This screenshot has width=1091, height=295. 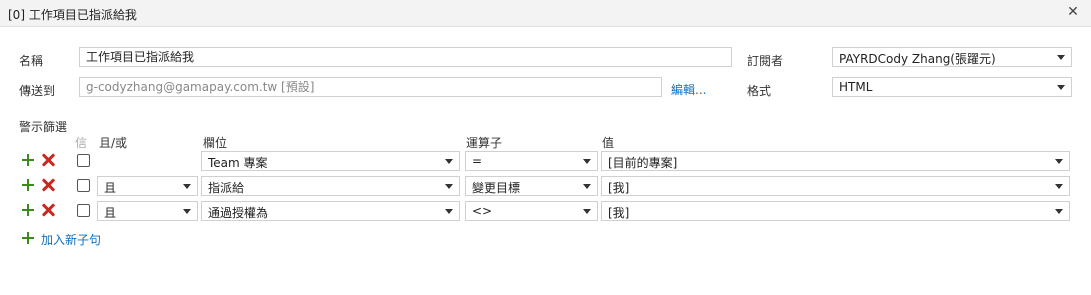 What do you see at coordinates (405, 57) in the screenshot?
I see `name-input: 工作項目已指派給我` at bounding box center [405, 57].